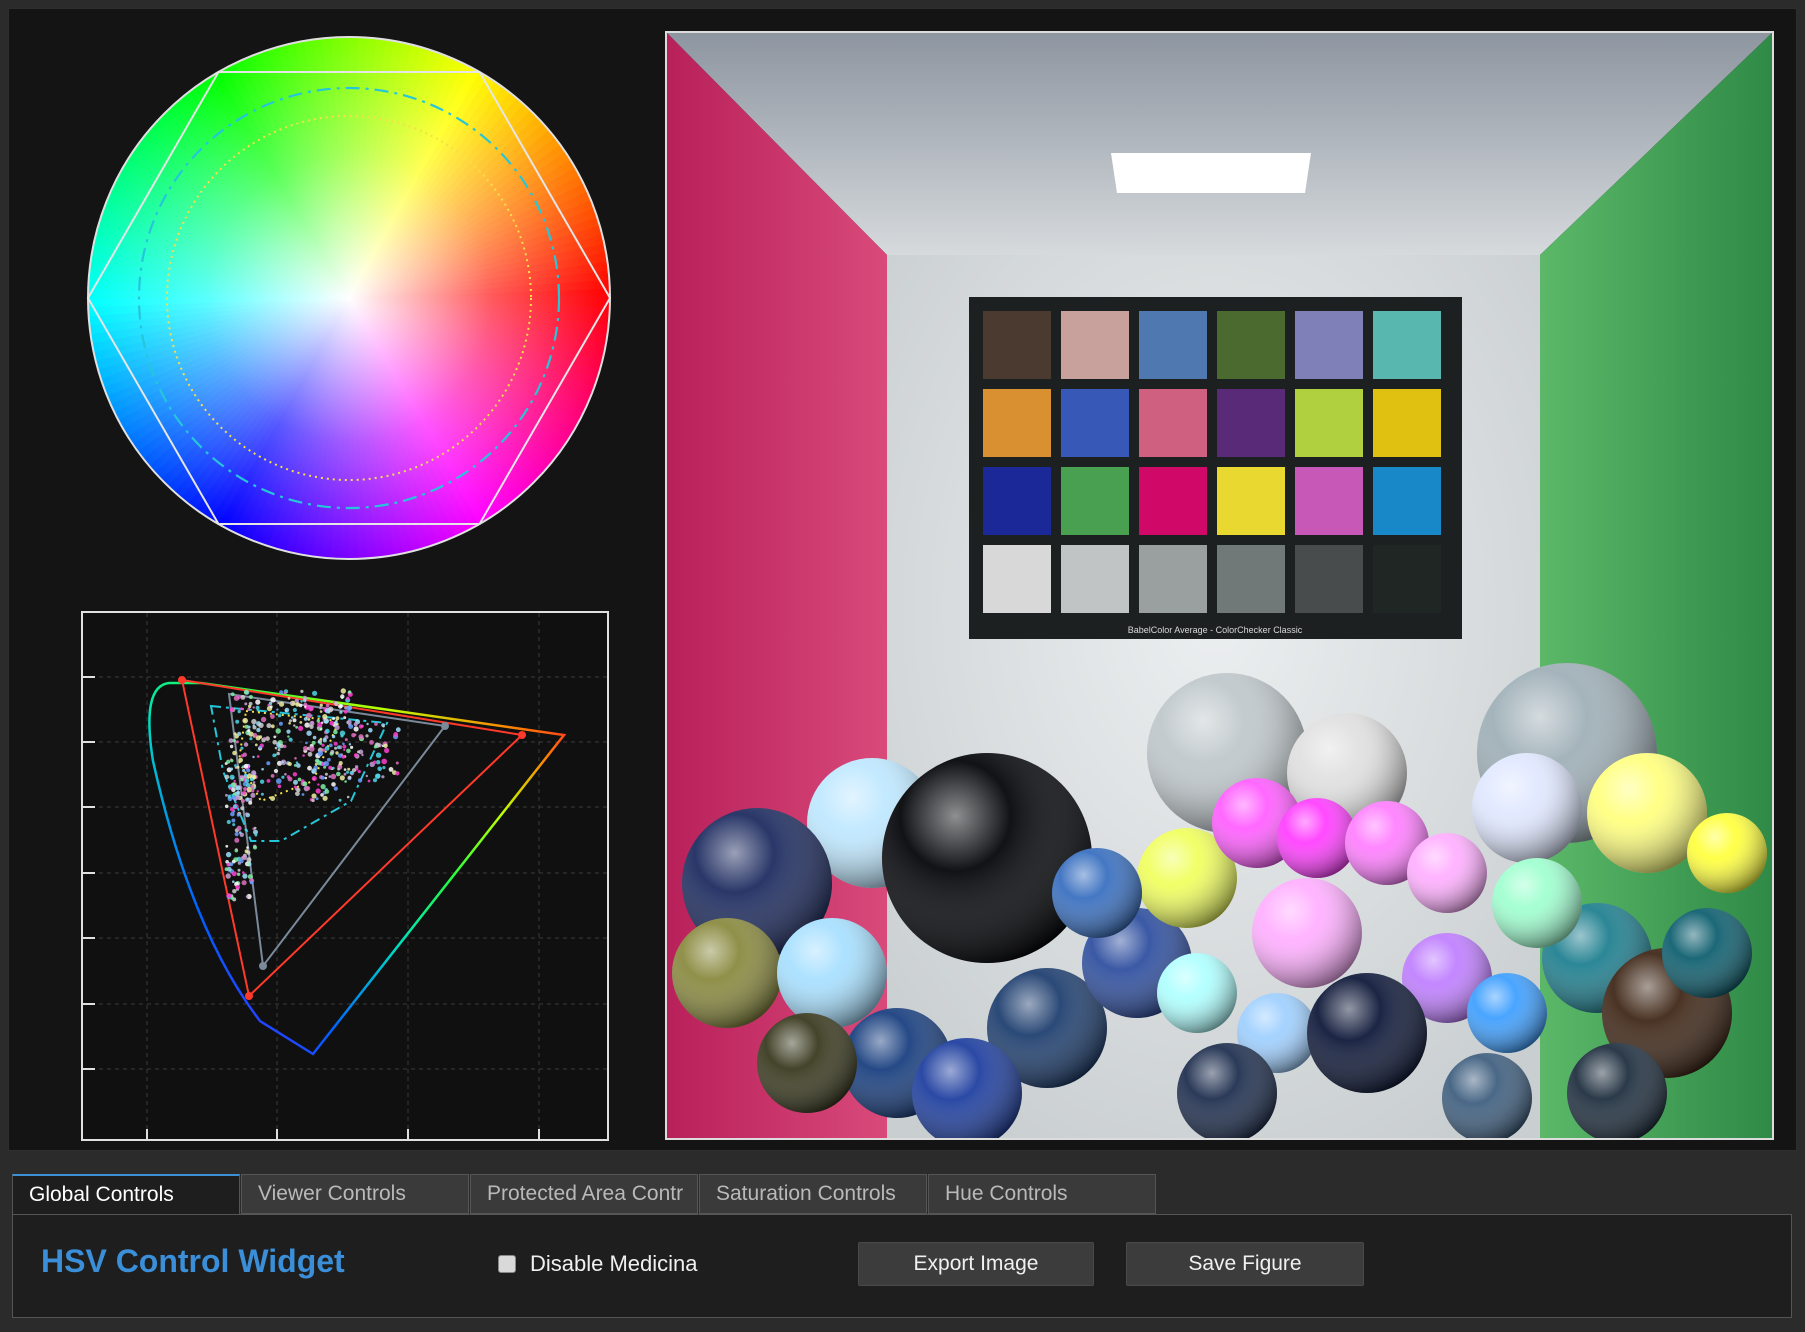 This screenshot has height=1332, width=1805. I want to click on tab-protected-area-controls: Protected Area Contr, so click(584, 1194).